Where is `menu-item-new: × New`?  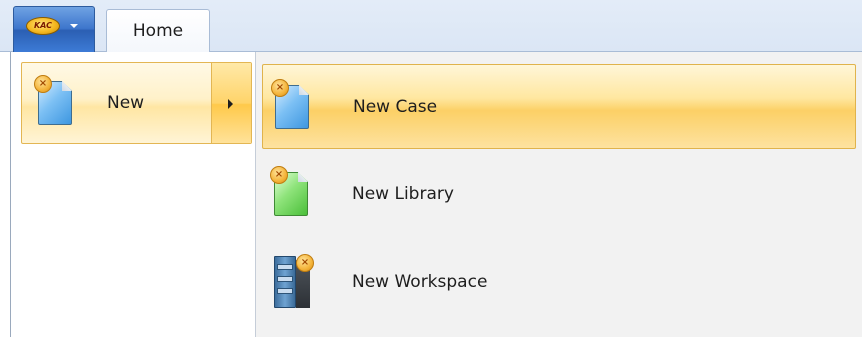 menu-item-new: × New is located at coordinates (136, 103).